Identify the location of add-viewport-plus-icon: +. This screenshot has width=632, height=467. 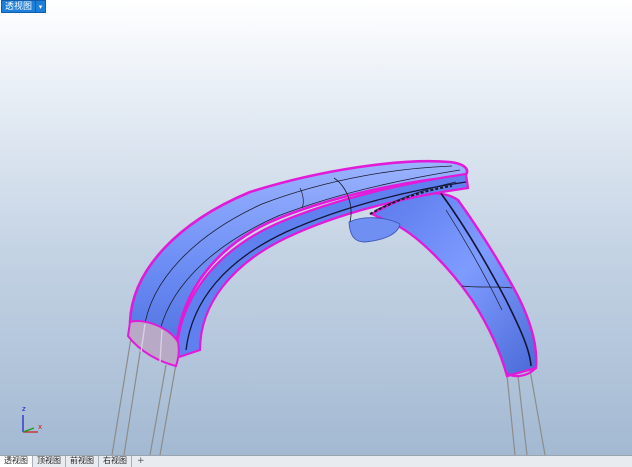
(141, 461).